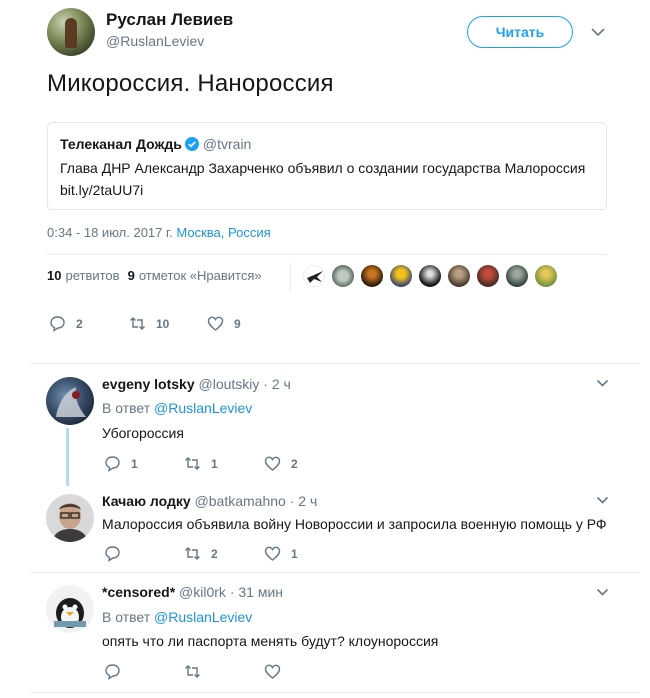 Image resolution: width=650 pixels, height=698 pixels. I want to click on reply-action: 1, so click(144, 463).